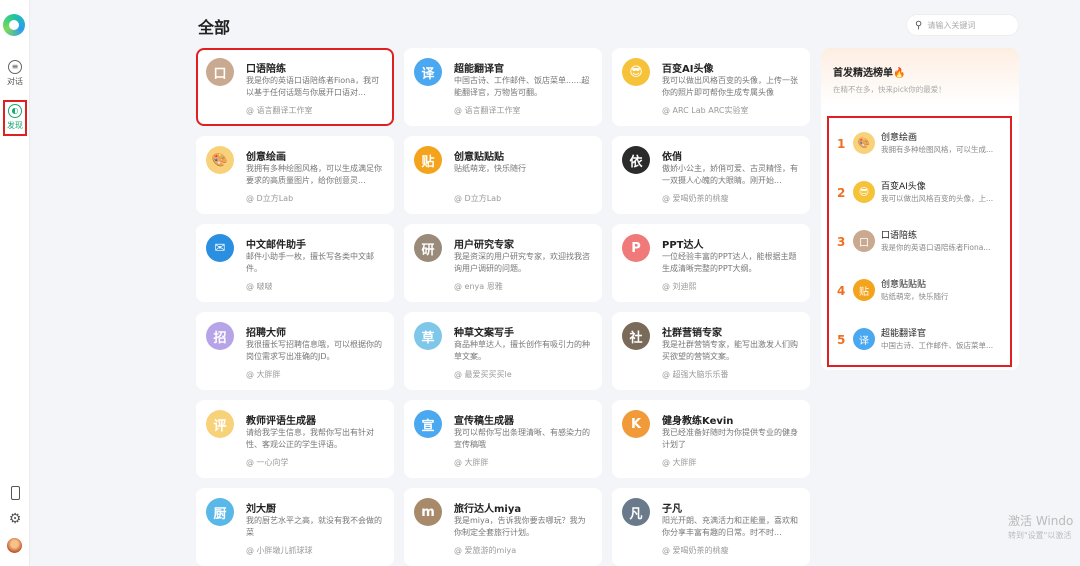  What do you see at coordinates (503, 439) in the screenshot?
I see `agent-card: 宣 宣传稿生成器我可以帮你写出条理清晰、有感染力的宣传稿哦大胖胖` at bounding box center [503, 439].